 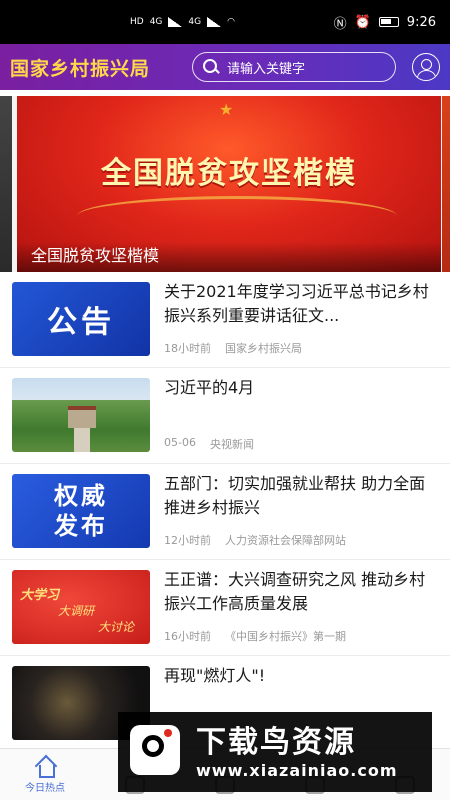 I want to click on list-item: 习近平的4月 05-06 央视新闻, so click(x=225, y=416).